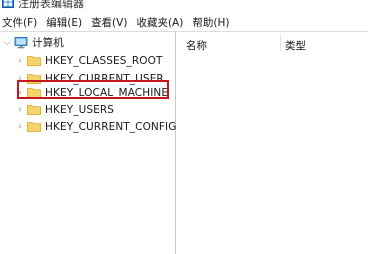  What do you see at coordinates (21, 42) in the screenshot?
I see `computer-icon` at bounding box center [21, 42].